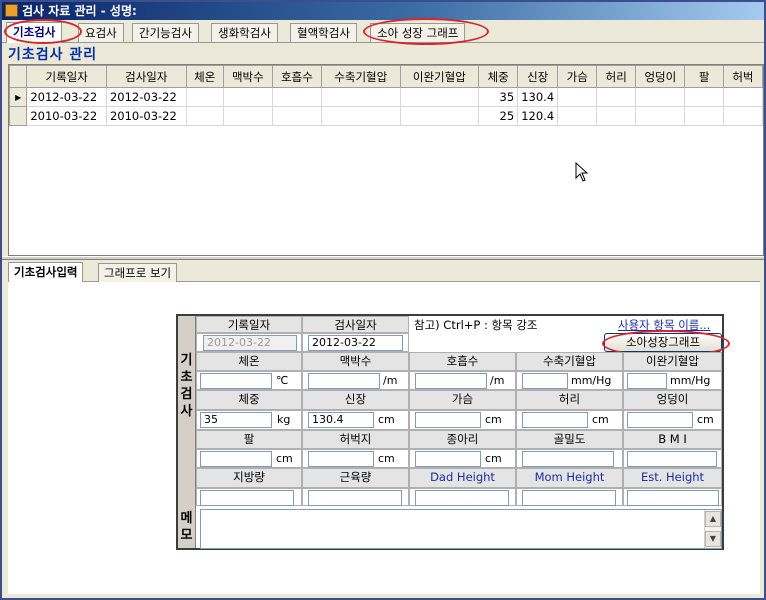 The image size is (766, 600). What do you see at coordinates (663, 342) in the screenshot?
I see `child-growth-graph-button: 소아성장그래프` at bounding box center [663, 342].